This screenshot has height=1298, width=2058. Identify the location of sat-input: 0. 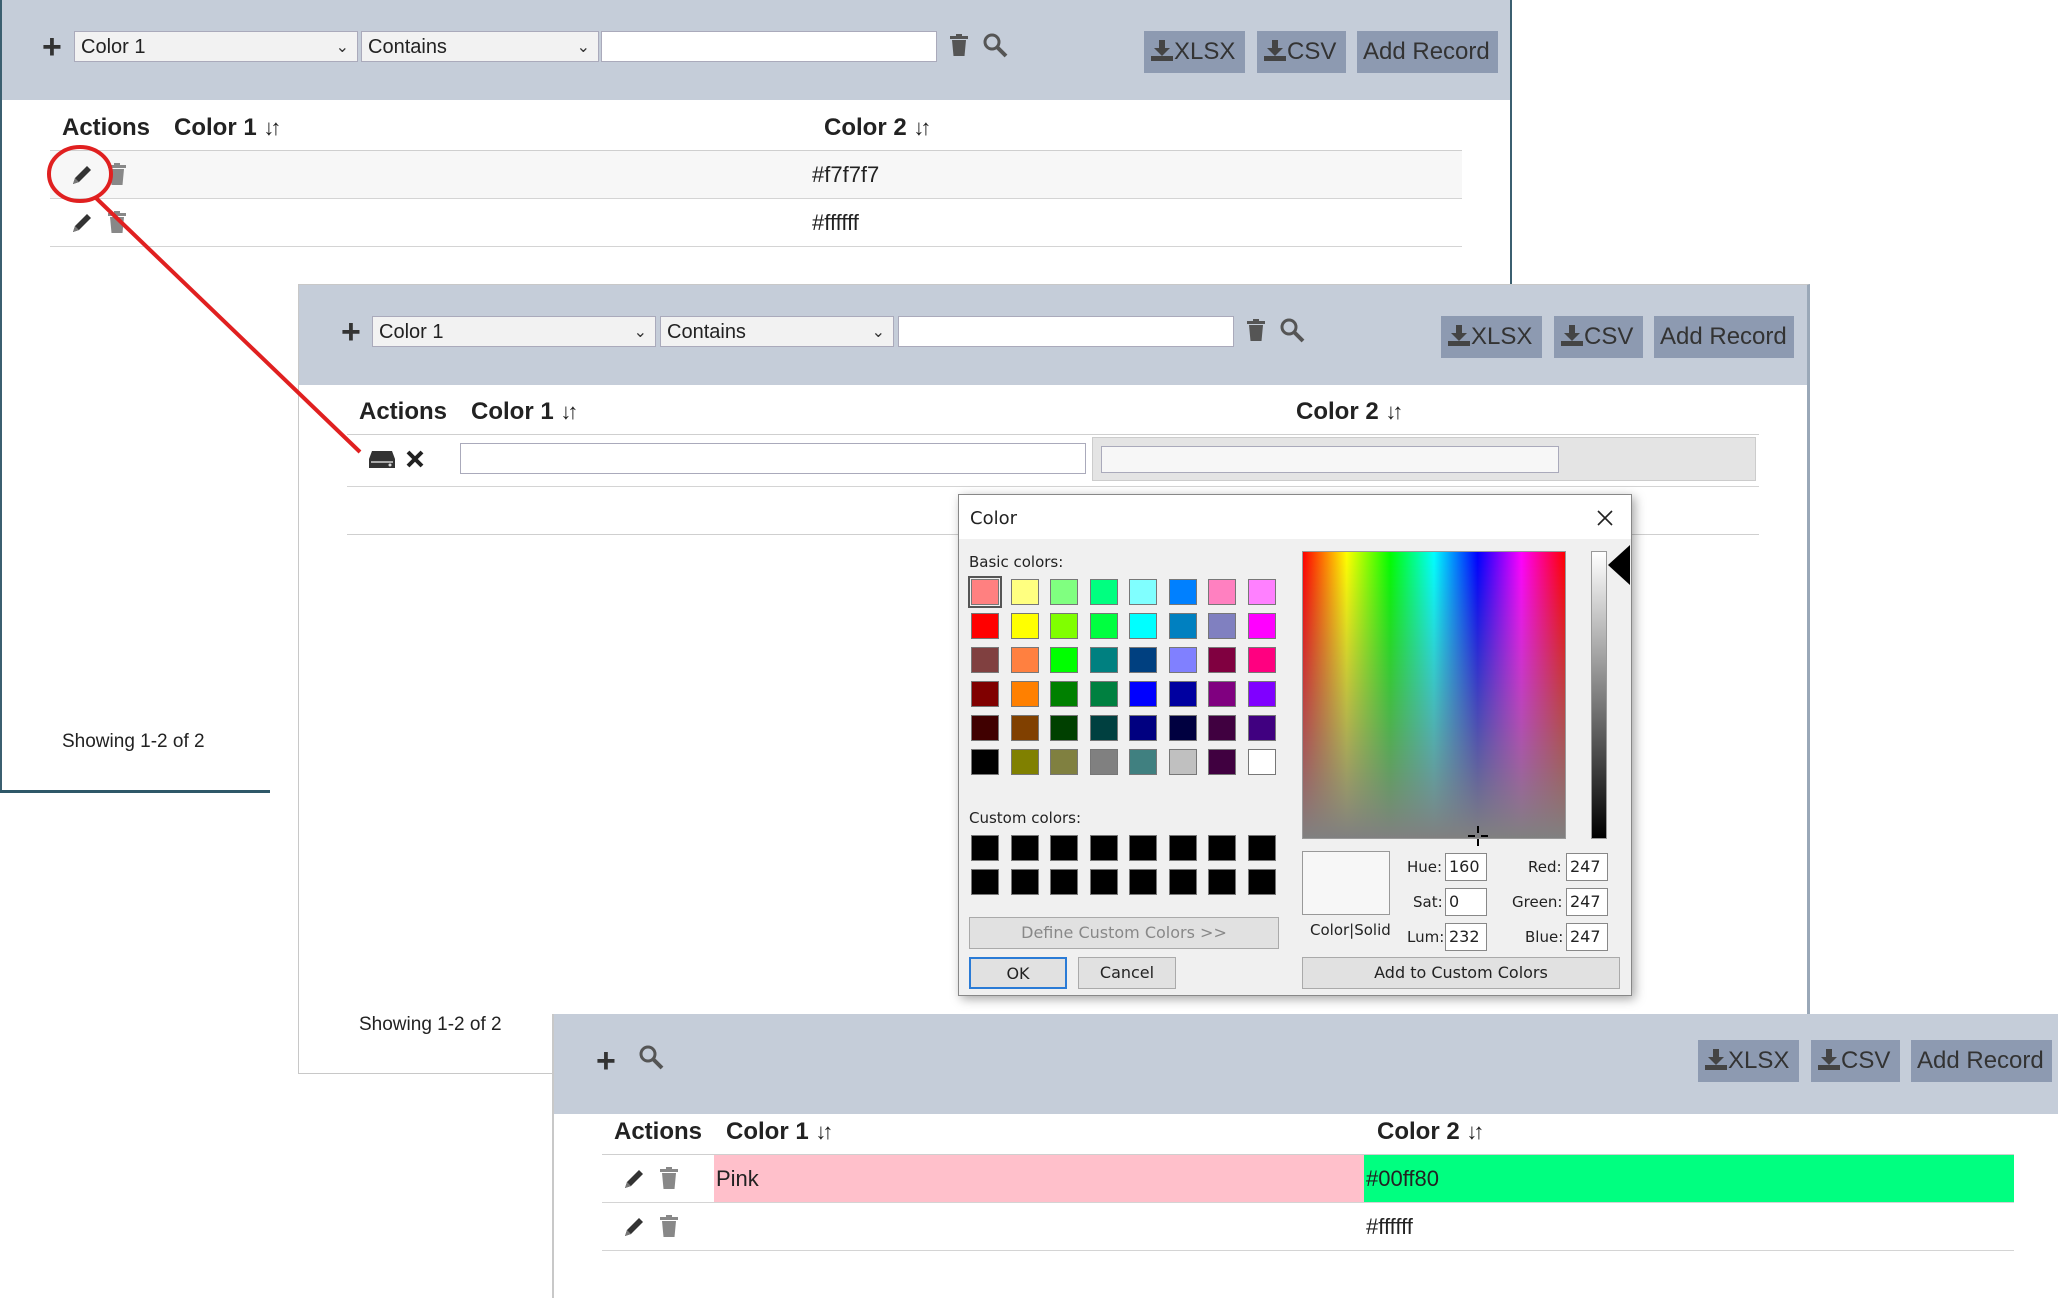
(1466, 902).